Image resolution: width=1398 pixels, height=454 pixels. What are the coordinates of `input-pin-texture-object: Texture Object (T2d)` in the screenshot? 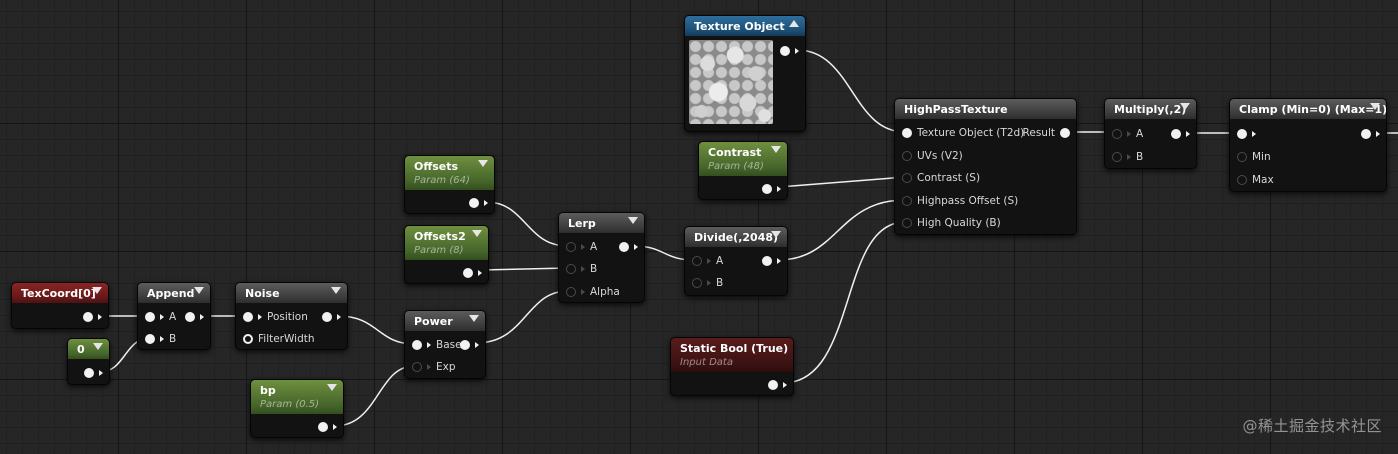 It's located at (963, 133).